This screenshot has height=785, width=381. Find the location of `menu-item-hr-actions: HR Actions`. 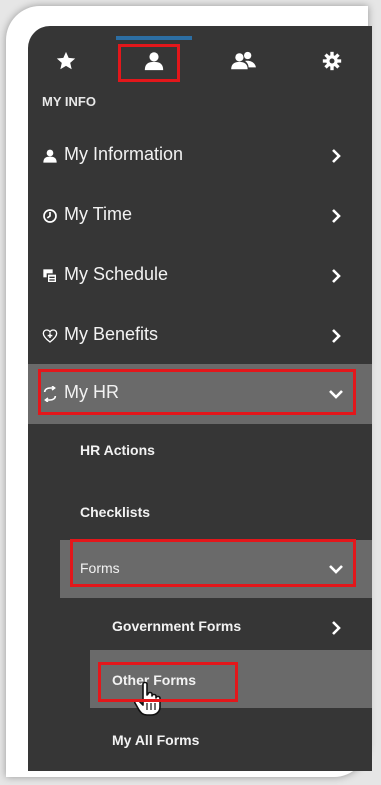

menu-item-hr-actions: HR Actions is located at coordinates (200, 451).